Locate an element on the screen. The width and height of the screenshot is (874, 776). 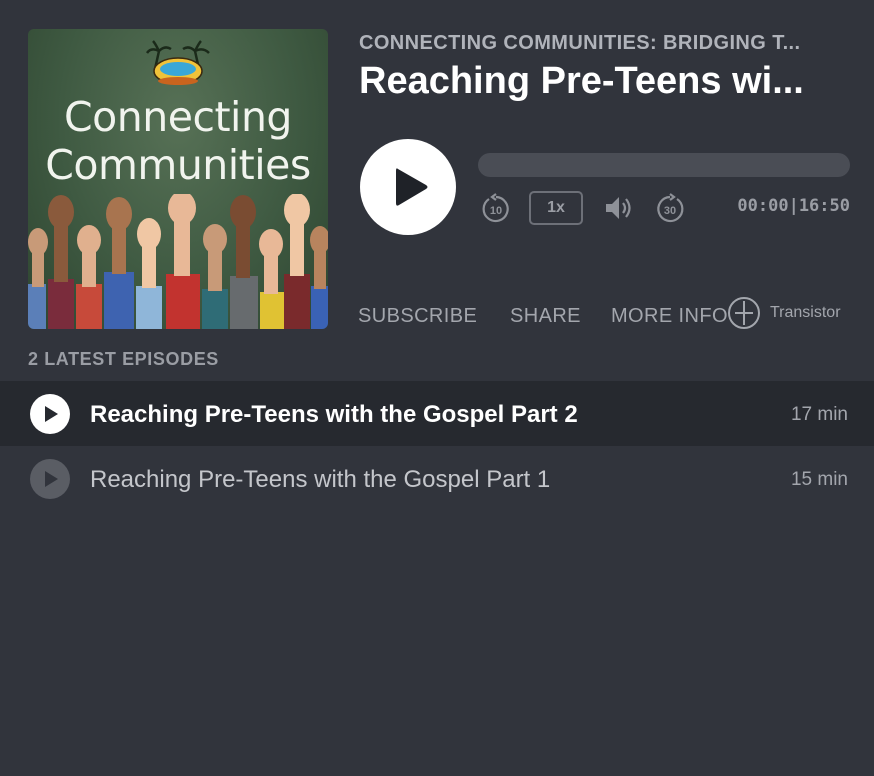
forward-30-icon: 30 is located at coordinates (670, 208).